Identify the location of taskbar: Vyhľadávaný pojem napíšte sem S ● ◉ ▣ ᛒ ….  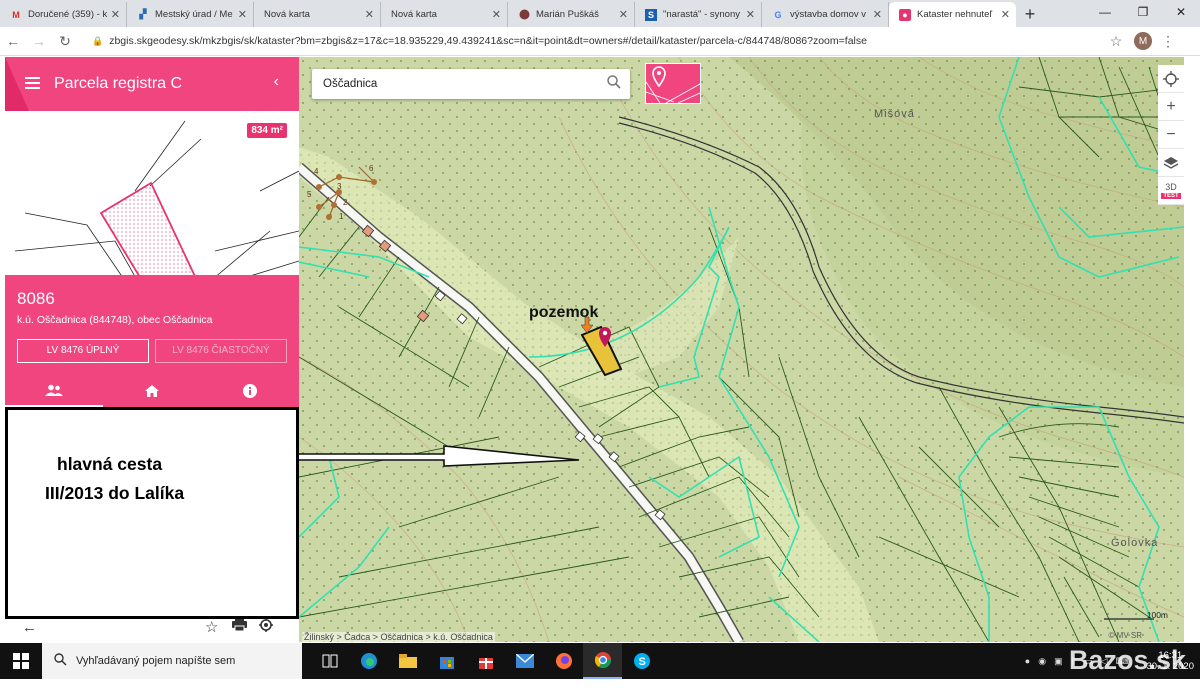
(600, 661).